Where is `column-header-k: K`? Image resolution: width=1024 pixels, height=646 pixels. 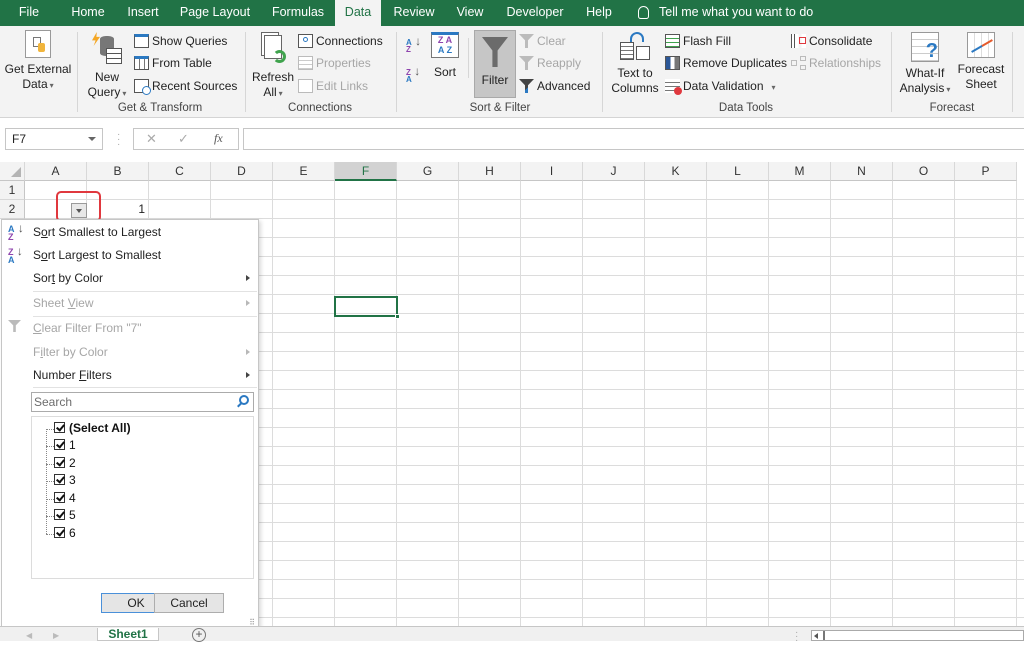 column-header-k: K is located at coordinates (676, 171).